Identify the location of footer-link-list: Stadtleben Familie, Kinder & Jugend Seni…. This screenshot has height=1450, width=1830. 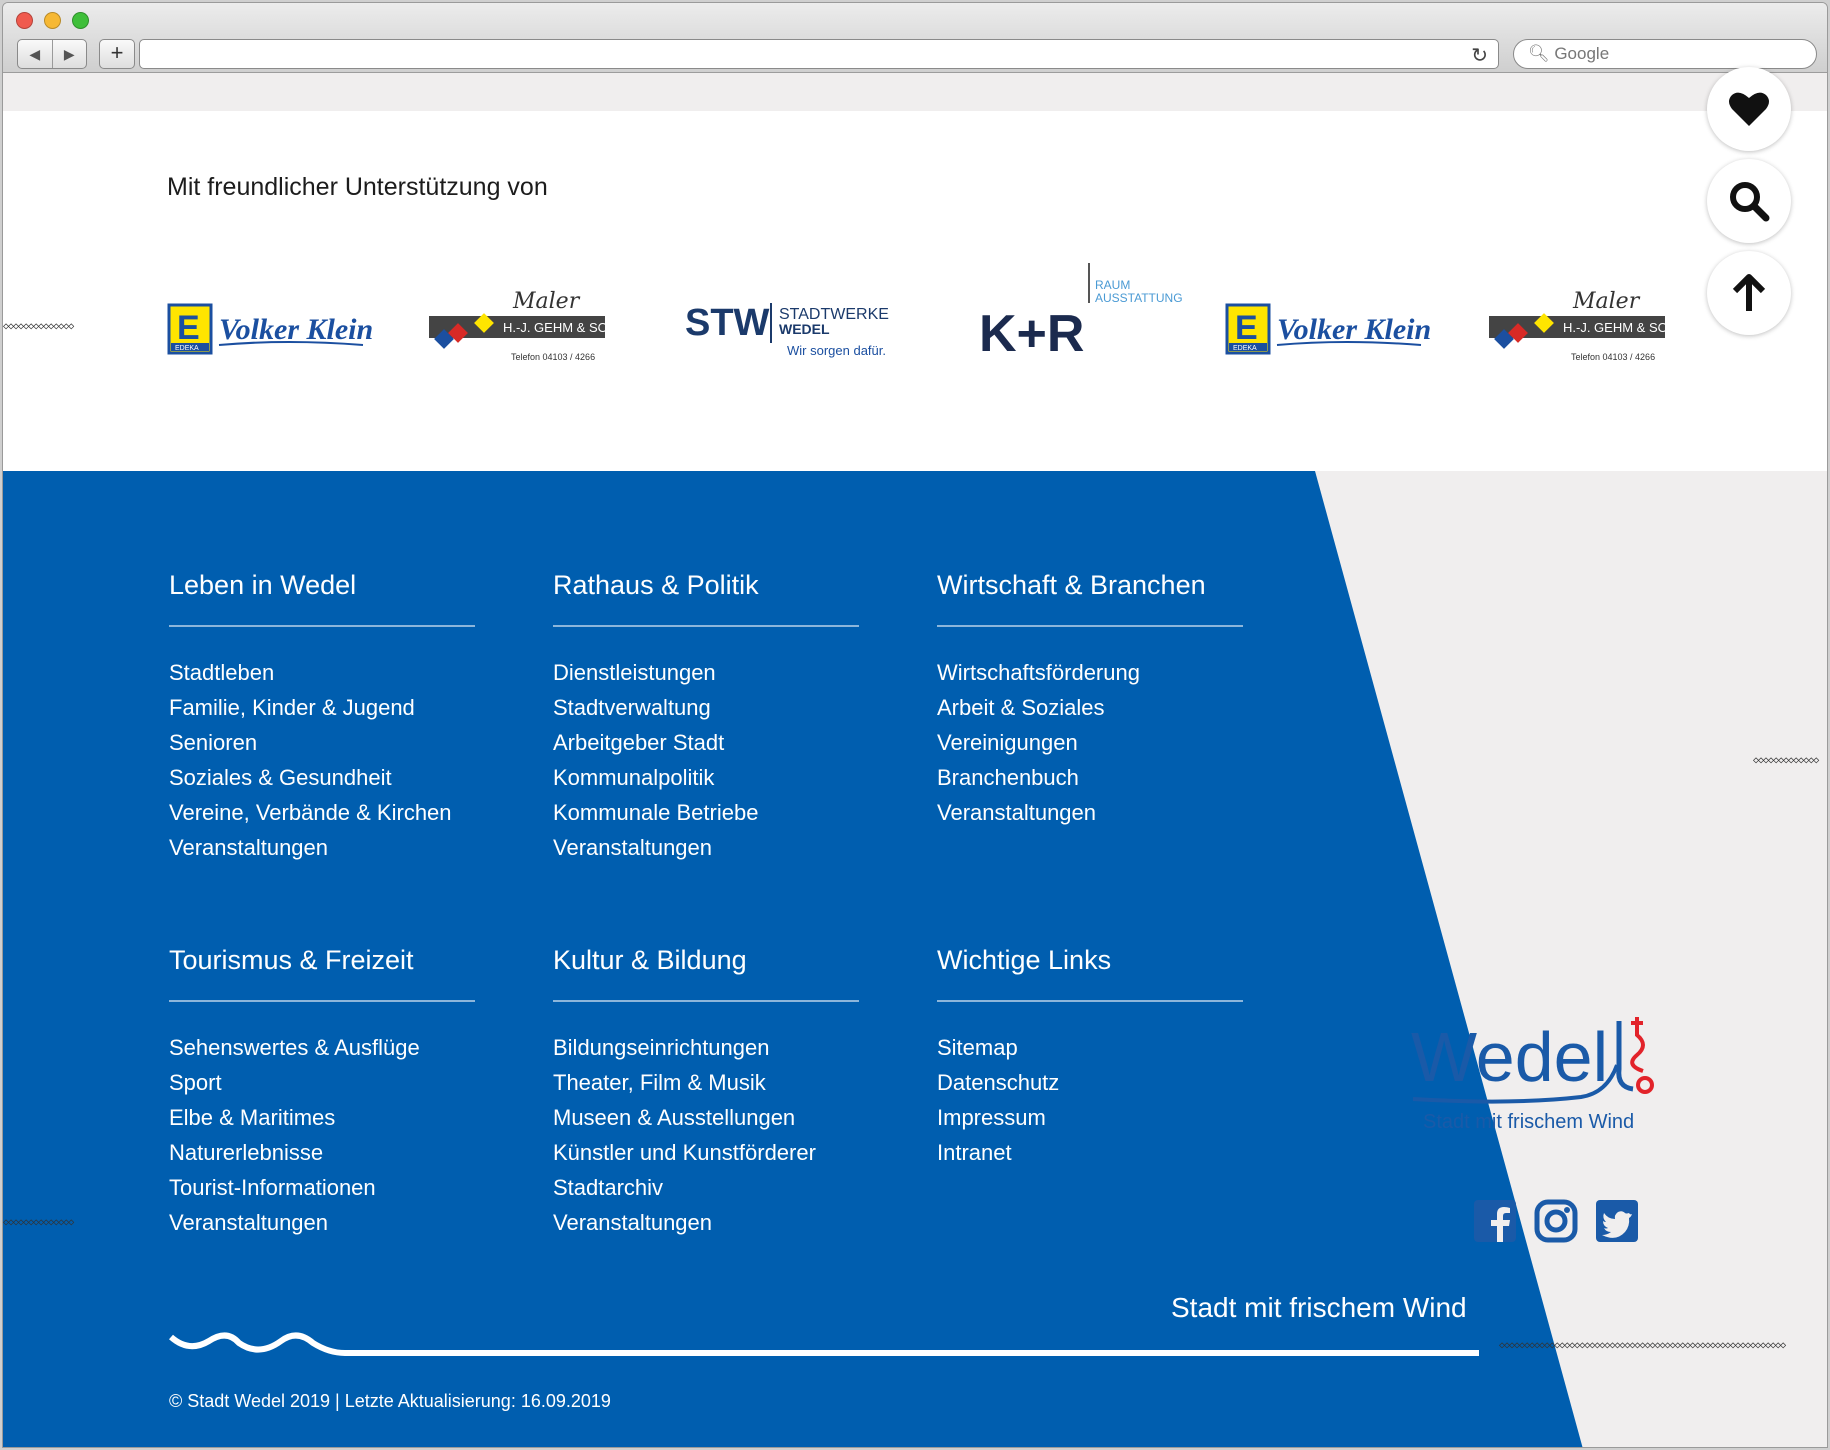
(322, 760).